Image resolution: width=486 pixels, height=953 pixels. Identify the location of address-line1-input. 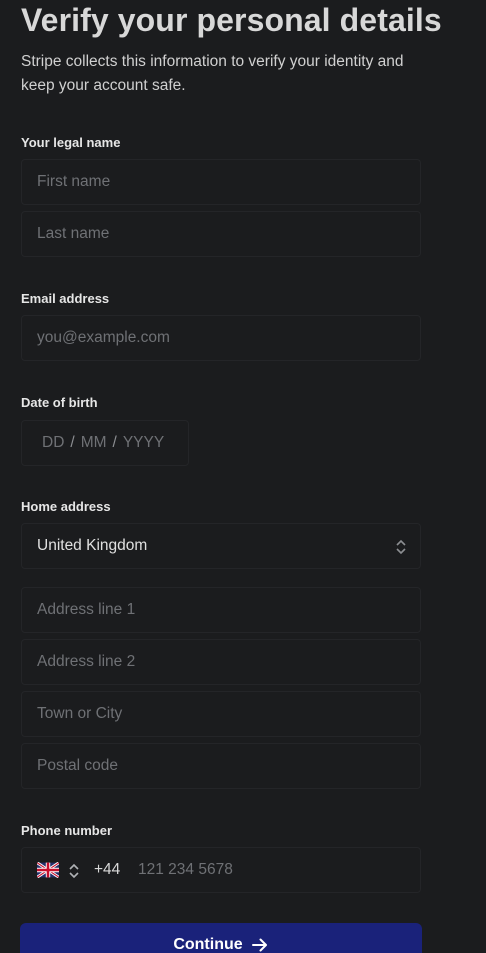
(222, 610).